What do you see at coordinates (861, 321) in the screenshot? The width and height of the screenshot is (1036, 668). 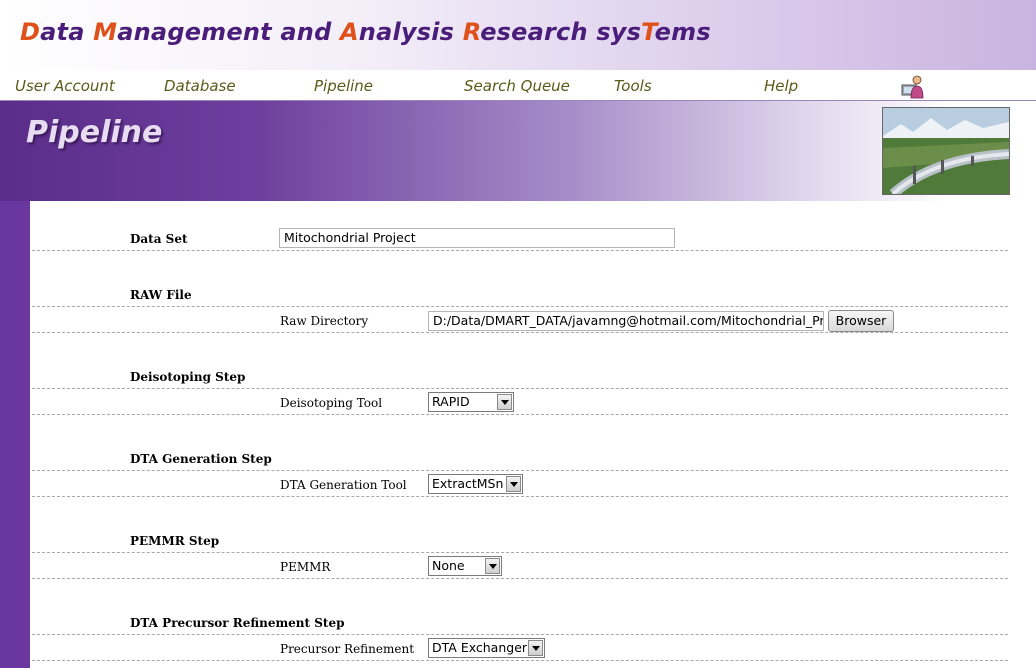 I see `browse-button: Browser` at bounding box center [861, 321].